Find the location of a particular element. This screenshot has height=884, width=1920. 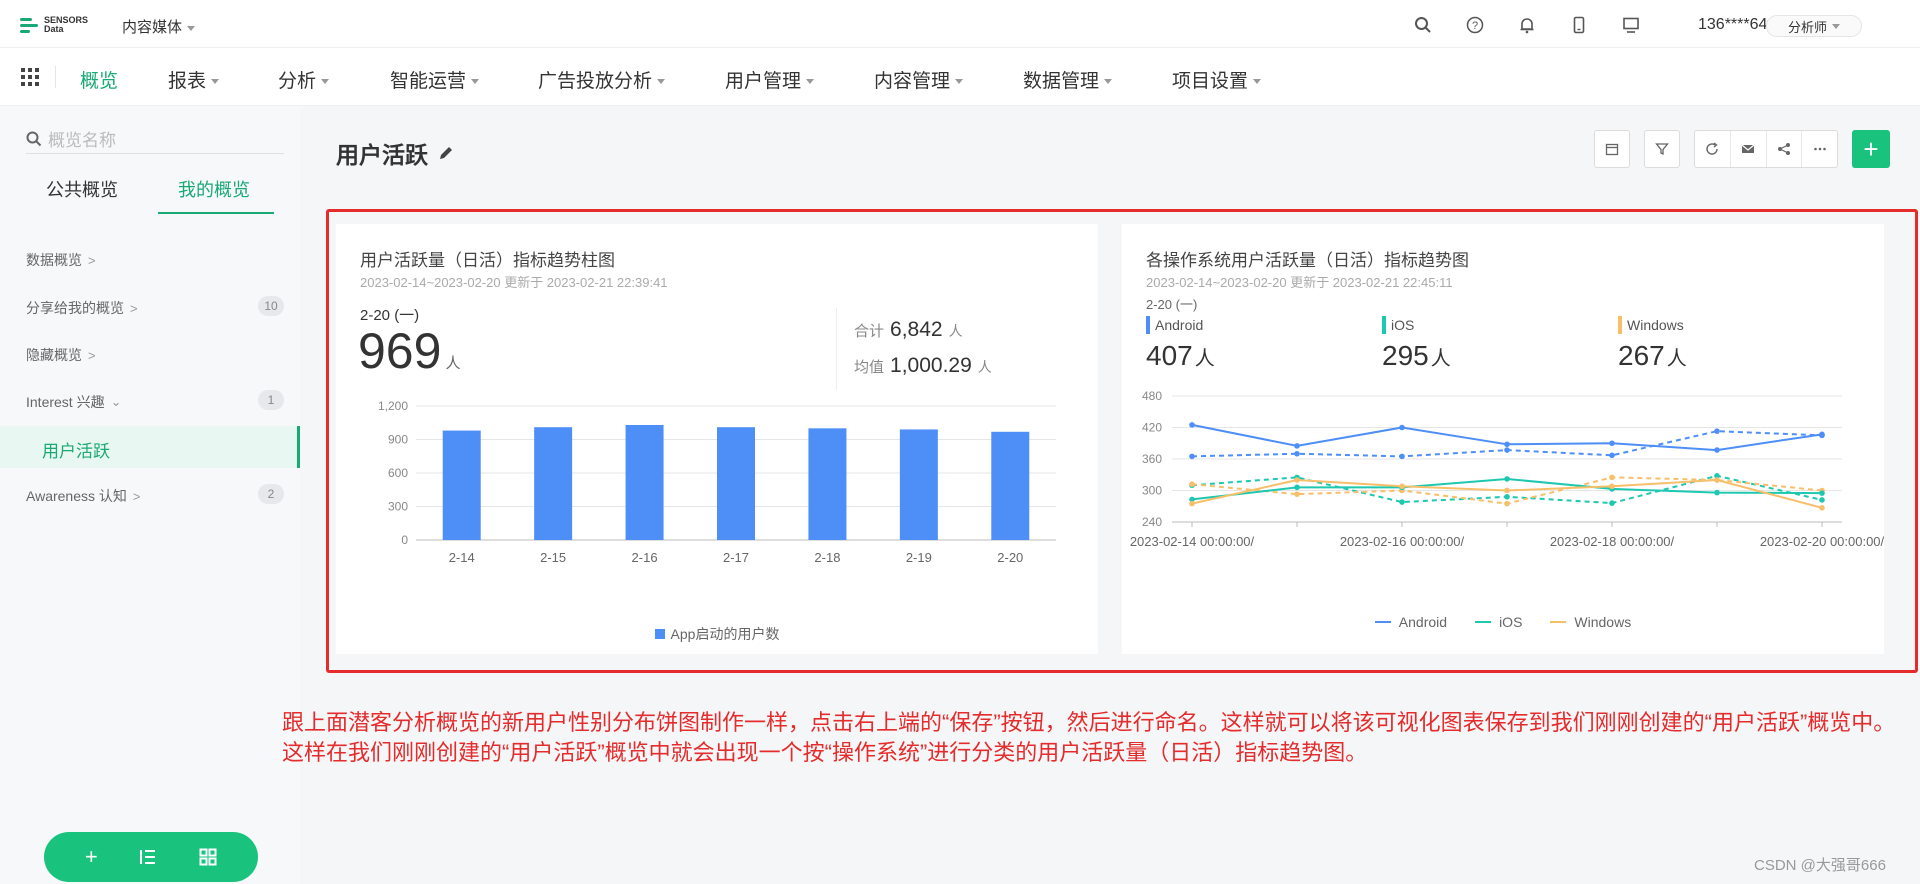

top-bar: SENSORS Data 内容媒体 ? 136****6430 分析师 is located at coordinates (960, 24).